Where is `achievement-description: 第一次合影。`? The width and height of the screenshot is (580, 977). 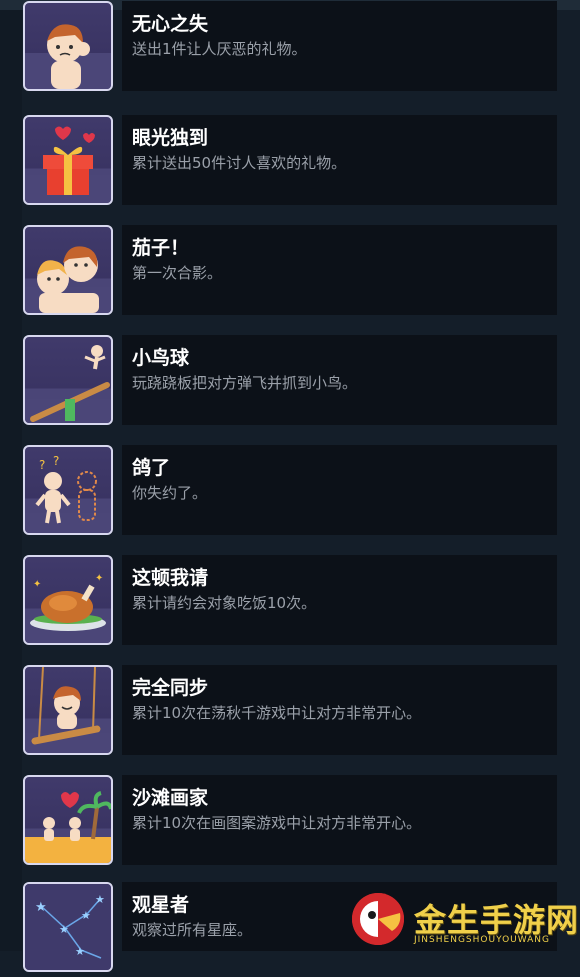 achievement-description: 第一次合影。 is located at coordinates (177, 273).